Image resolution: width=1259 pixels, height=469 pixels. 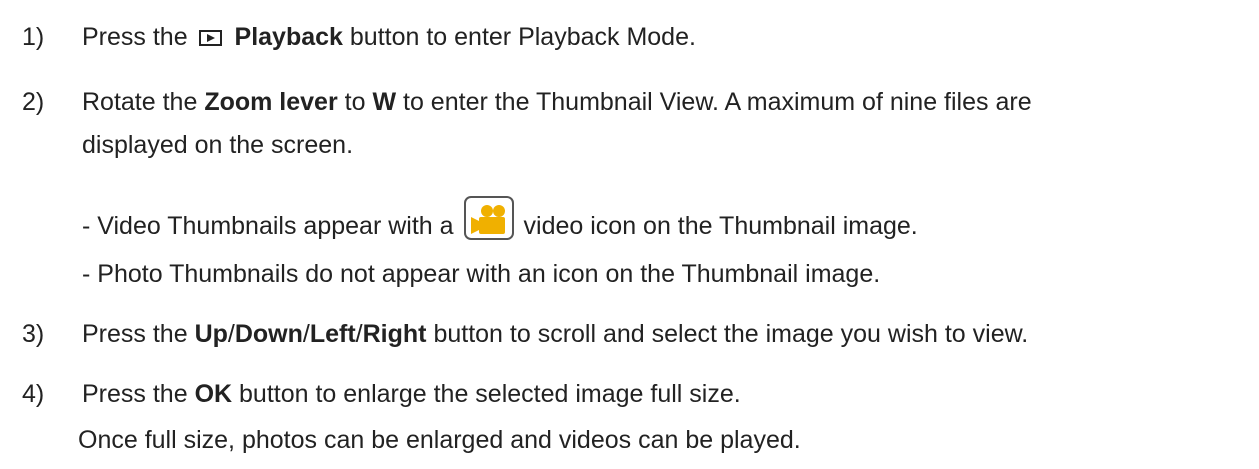 I want to click on bullet-text: - Video Thumbnails appear with a, so click(x=268, y=226).